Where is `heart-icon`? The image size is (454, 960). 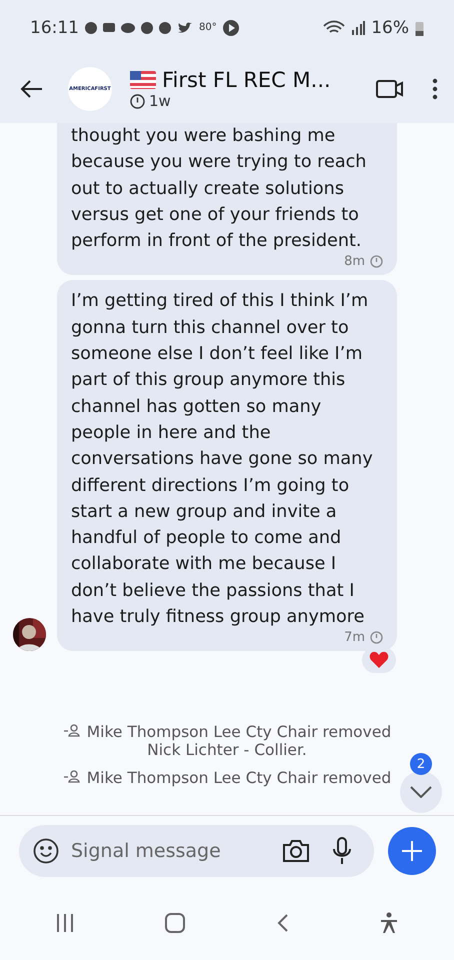
heart-icon is located at coordinates (379, 660).